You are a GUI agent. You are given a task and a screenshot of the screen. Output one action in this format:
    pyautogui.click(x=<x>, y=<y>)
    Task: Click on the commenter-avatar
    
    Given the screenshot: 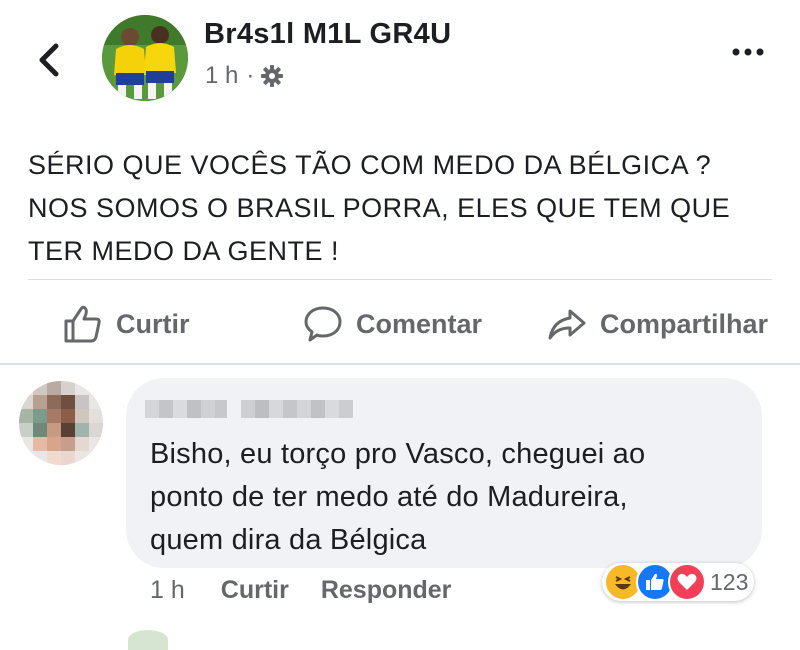 What is the action you would take?
    pyautogui.click(x=61, y=423)
    